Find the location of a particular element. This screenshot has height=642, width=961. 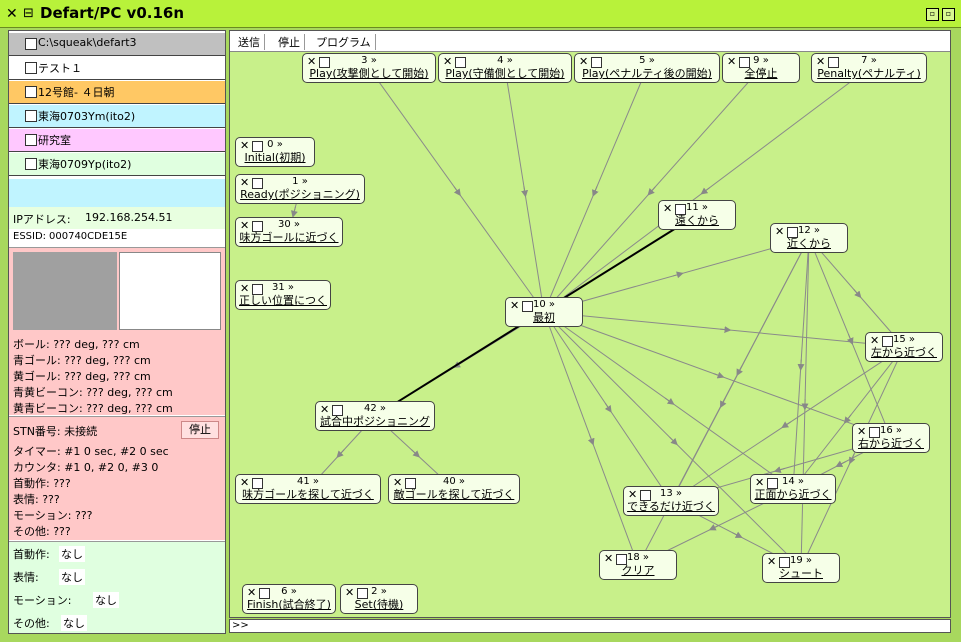

node-label: Play(ペナルティ後の開始) is located at coordinates (647, 73).